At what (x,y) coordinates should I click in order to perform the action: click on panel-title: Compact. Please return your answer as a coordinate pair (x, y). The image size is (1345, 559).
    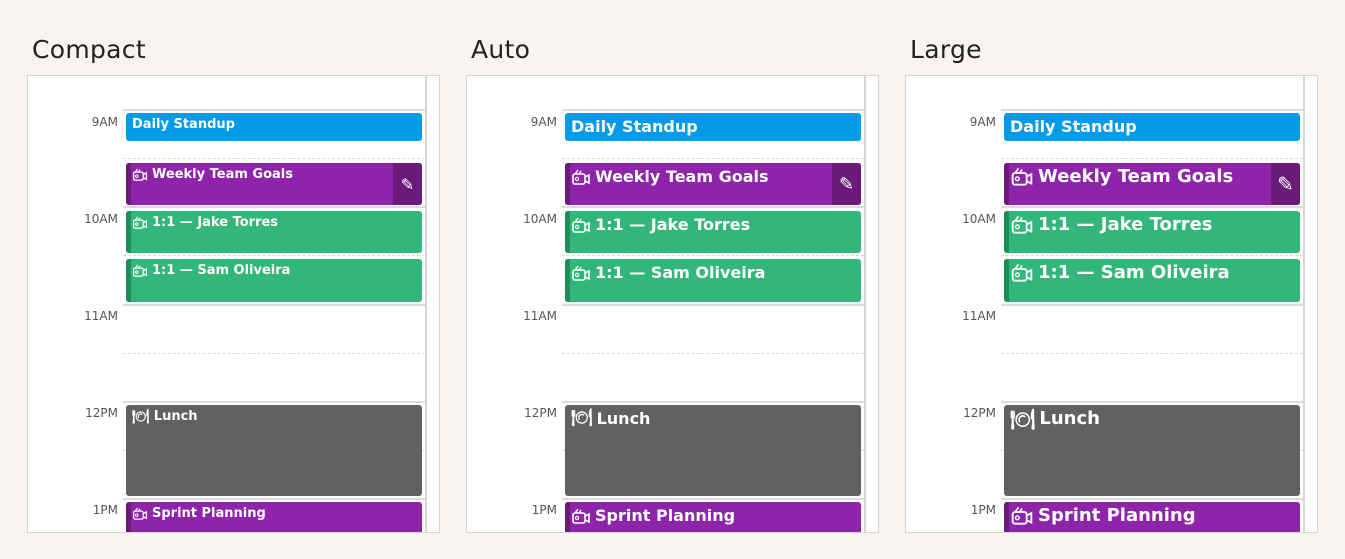
    Looking at the image, I should click on (89, 49).